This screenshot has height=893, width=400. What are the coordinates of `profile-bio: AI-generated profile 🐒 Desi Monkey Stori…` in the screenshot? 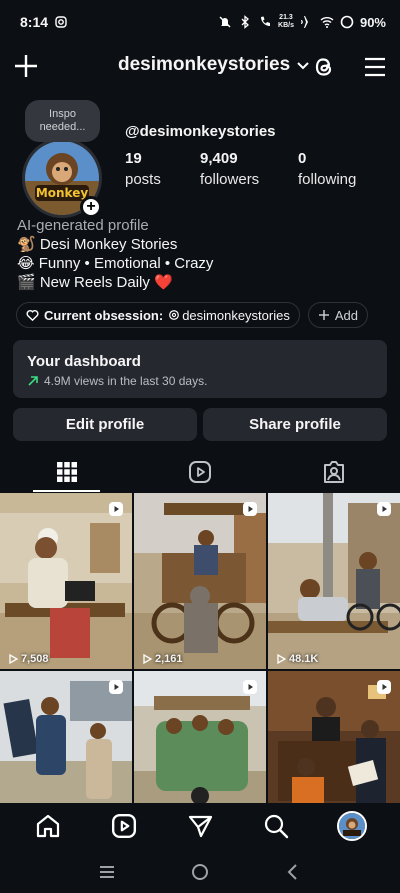 It's located at (115, 254).